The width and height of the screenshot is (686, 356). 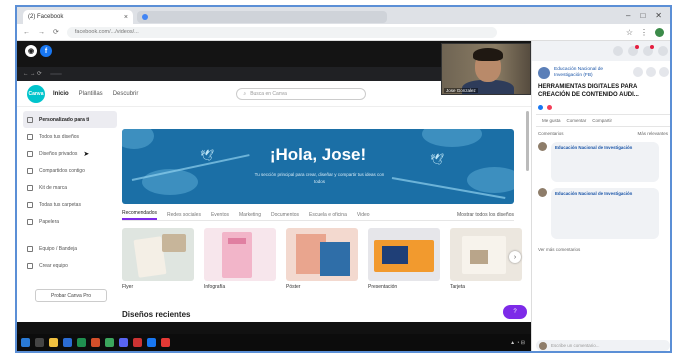 I want to click on share-button: Compartir, so click(x=602, y=120).